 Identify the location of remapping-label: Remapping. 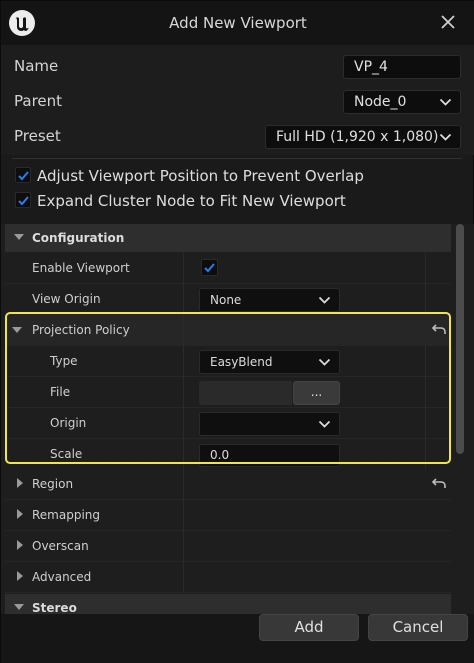
(66, 515).